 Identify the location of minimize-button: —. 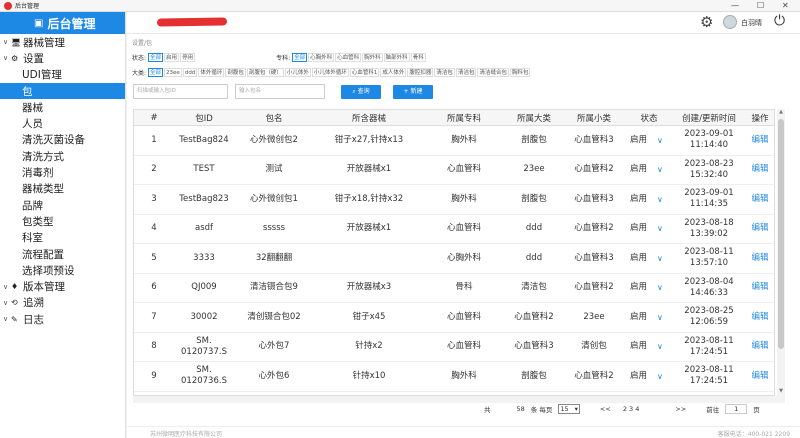
(735, 6).